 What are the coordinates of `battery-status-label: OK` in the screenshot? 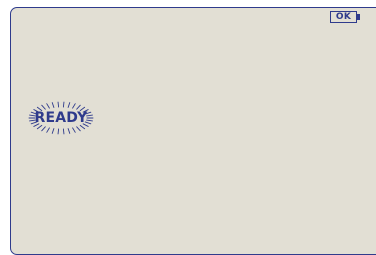 It's located at (343, 17).